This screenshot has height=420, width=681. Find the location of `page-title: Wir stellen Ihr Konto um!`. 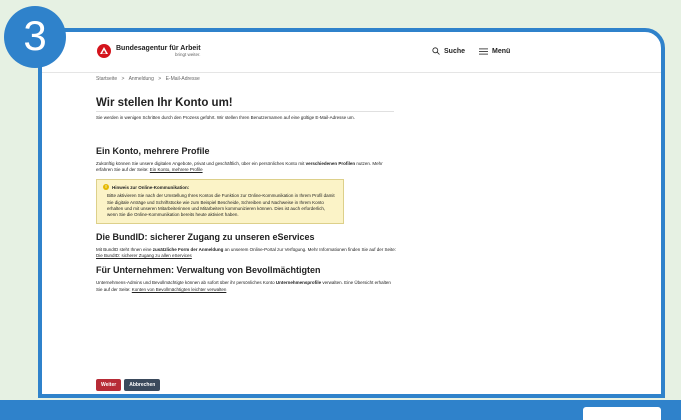

page-title: Wir stellen Ihr Konto um! is located at coordinates (164, 103).